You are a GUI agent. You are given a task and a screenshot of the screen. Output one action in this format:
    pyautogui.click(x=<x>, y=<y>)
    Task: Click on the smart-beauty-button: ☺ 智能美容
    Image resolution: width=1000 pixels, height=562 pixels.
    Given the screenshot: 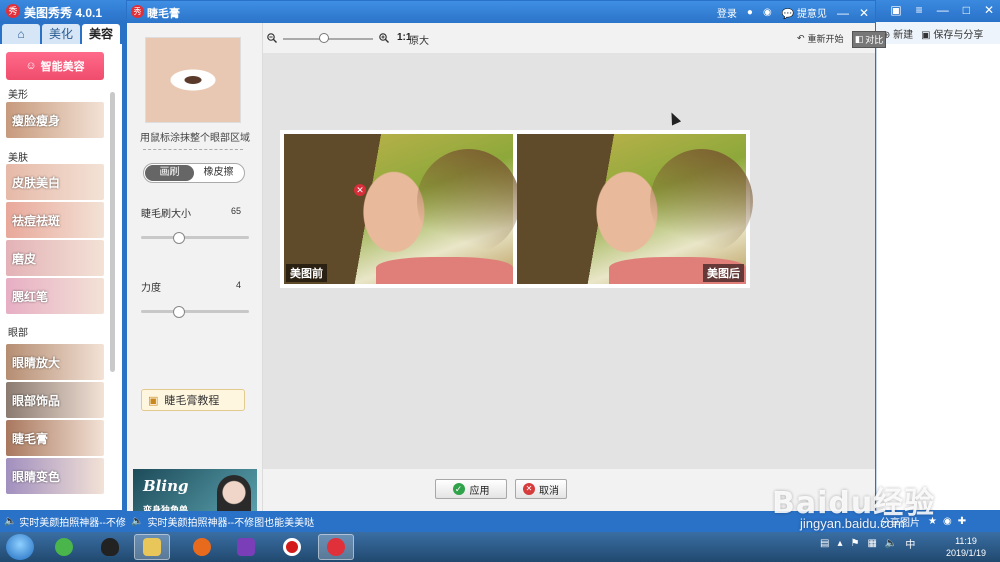 What is the action you would take?
    pyautogui.click(x=55, y=66)
    